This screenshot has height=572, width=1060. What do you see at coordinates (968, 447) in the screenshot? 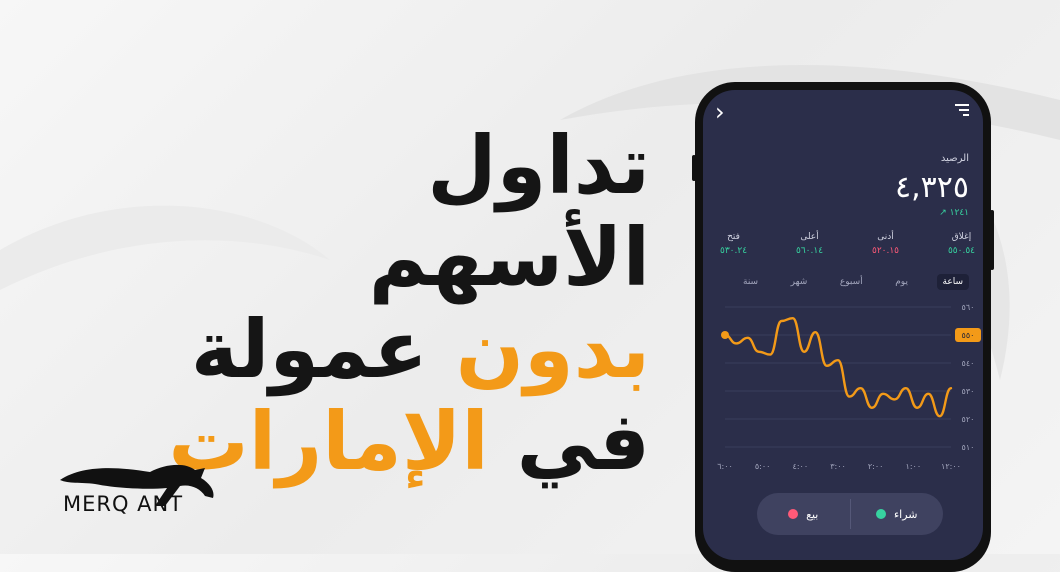
I see `y-tick-label: ٥١٠` at bounding box center [968, 447].